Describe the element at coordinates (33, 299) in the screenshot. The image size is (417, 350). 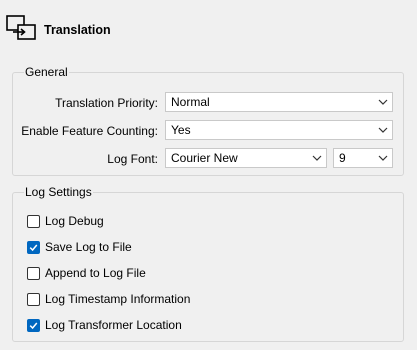
I see `log-timestamp-information-checkbox` at that location.